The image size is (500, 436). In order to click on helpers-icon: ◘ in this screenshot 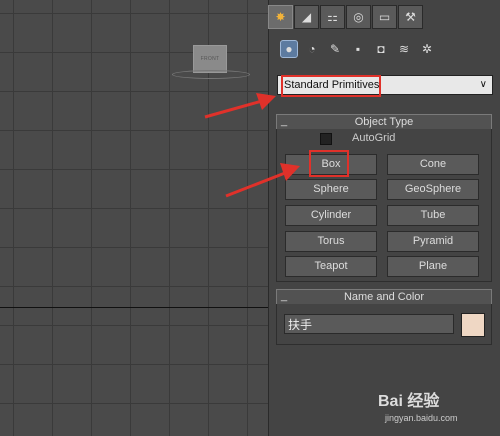, I will do `click(381, 49)`.